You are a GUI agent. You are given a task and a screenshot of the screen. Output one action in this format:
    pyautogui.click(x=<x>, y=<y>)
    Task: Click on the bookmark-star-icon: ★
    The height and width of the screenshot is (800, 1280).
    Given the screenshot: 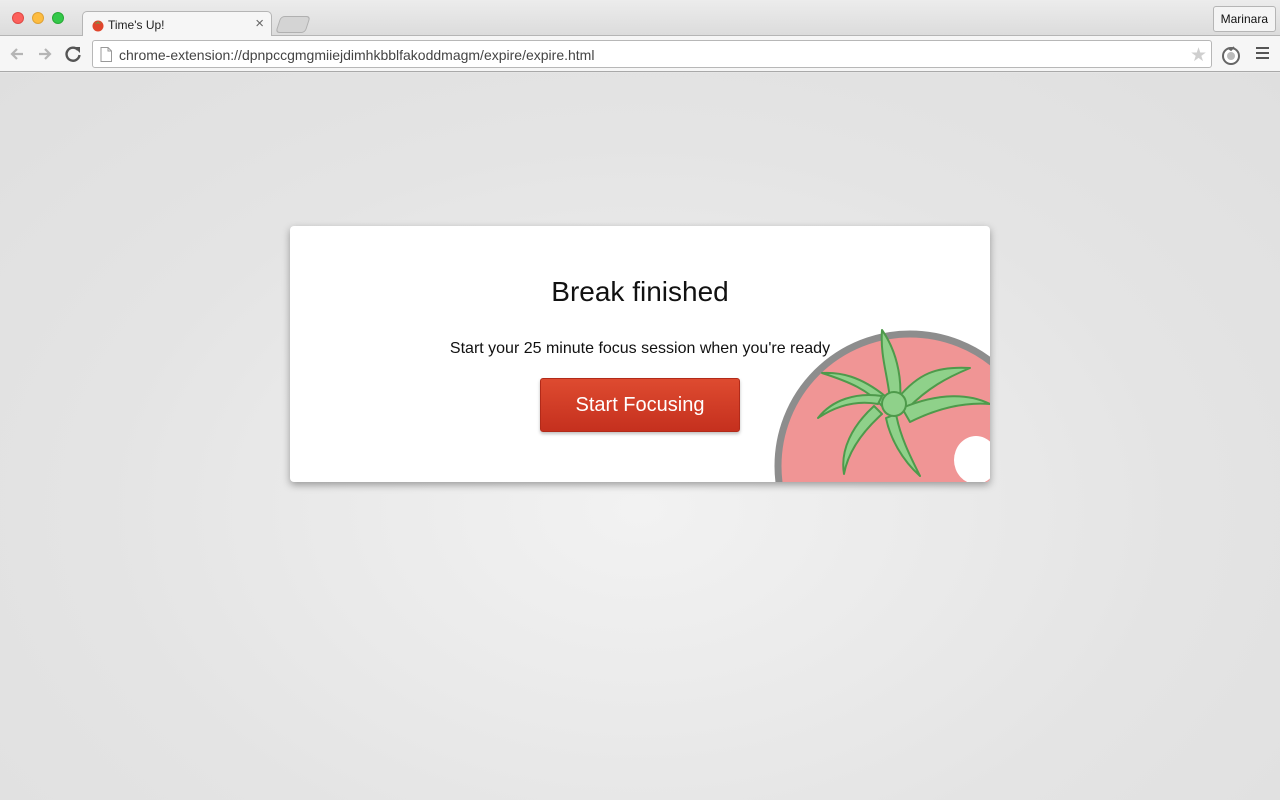 What is the action you would take?
    pyautogui.click(x=1198, y=55)
    